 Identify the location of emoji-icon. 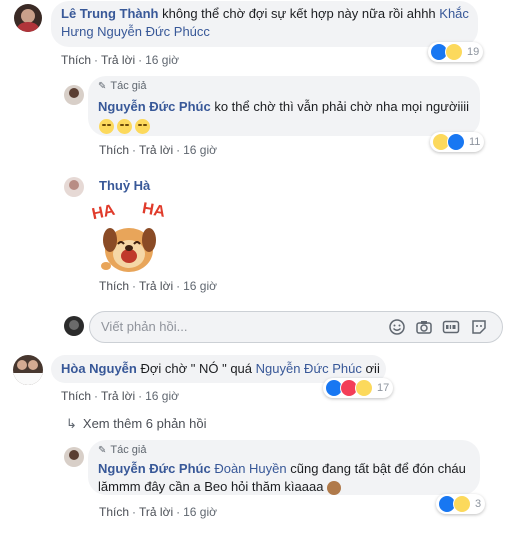
(397, 327).